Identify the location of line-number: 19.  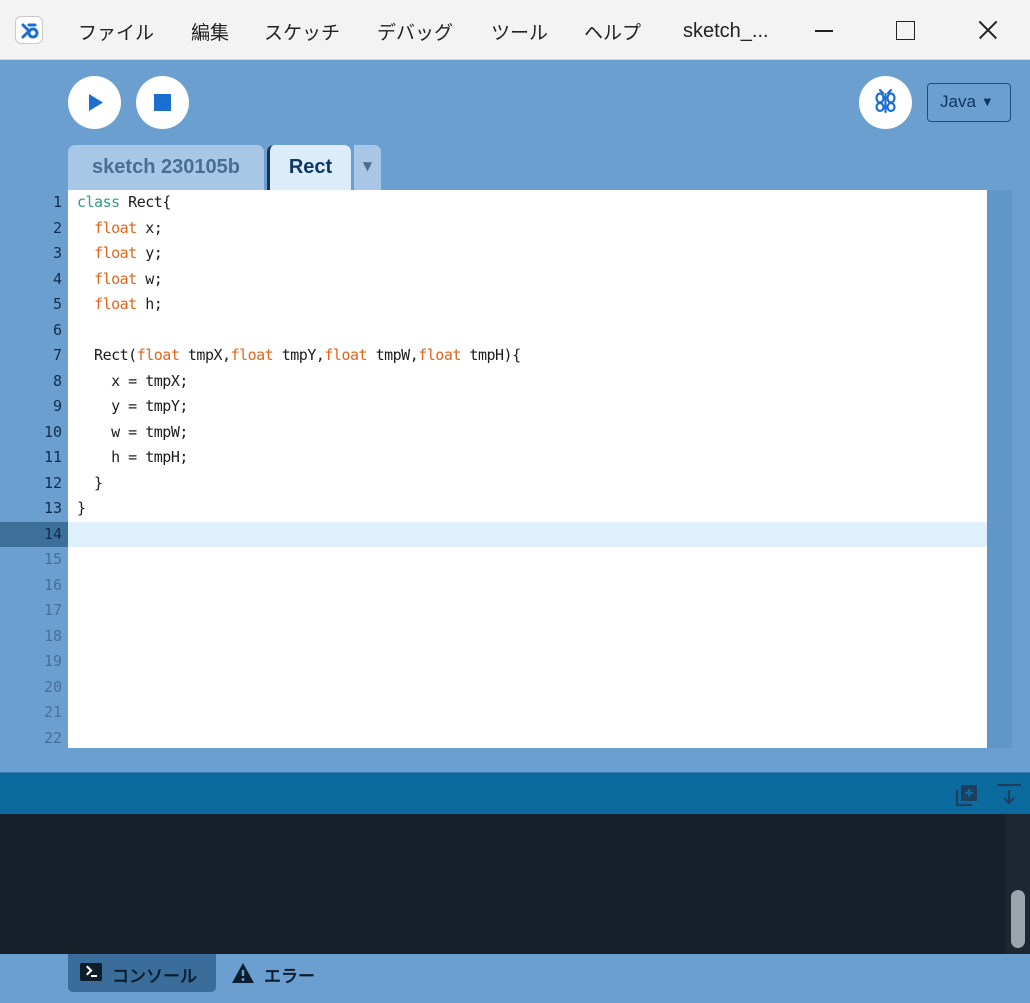
(52, 661).